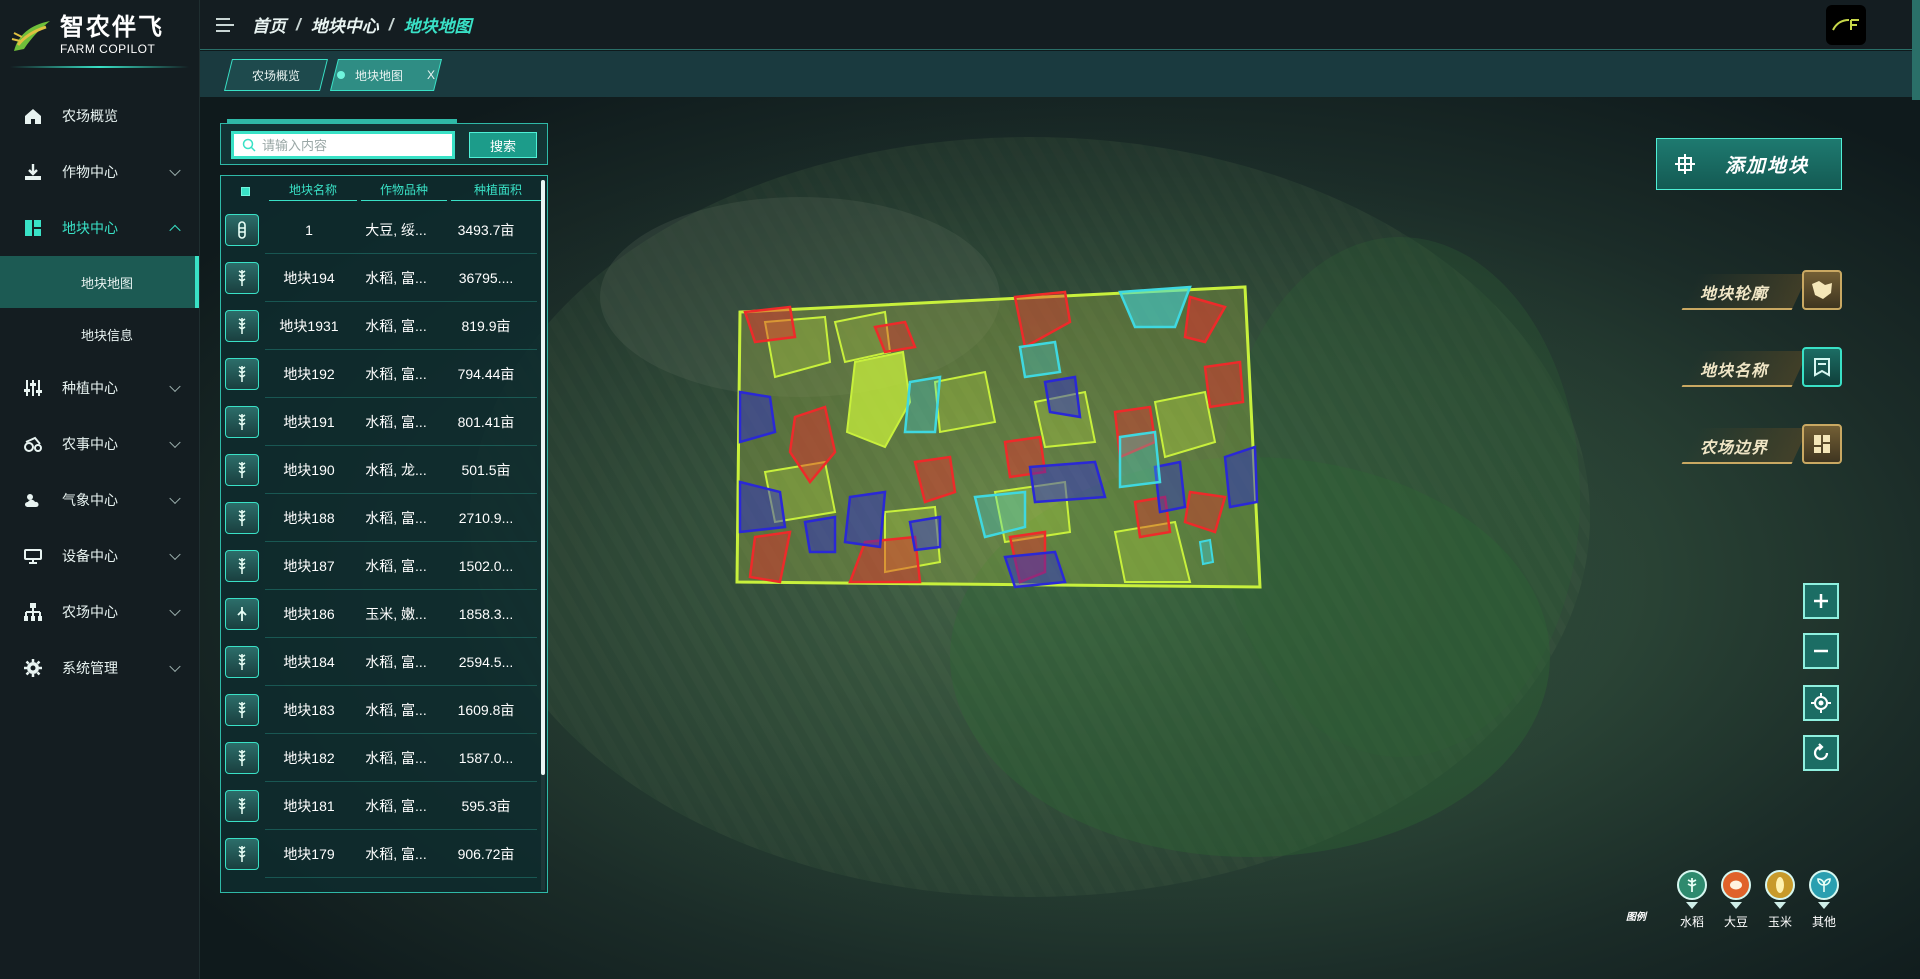 The width and height of the screenshot is (1920, 979). What do you see at coordinates (1821, 753) in the screenshot?
I see `reset-view-button` at bounding box center [1821, 753].